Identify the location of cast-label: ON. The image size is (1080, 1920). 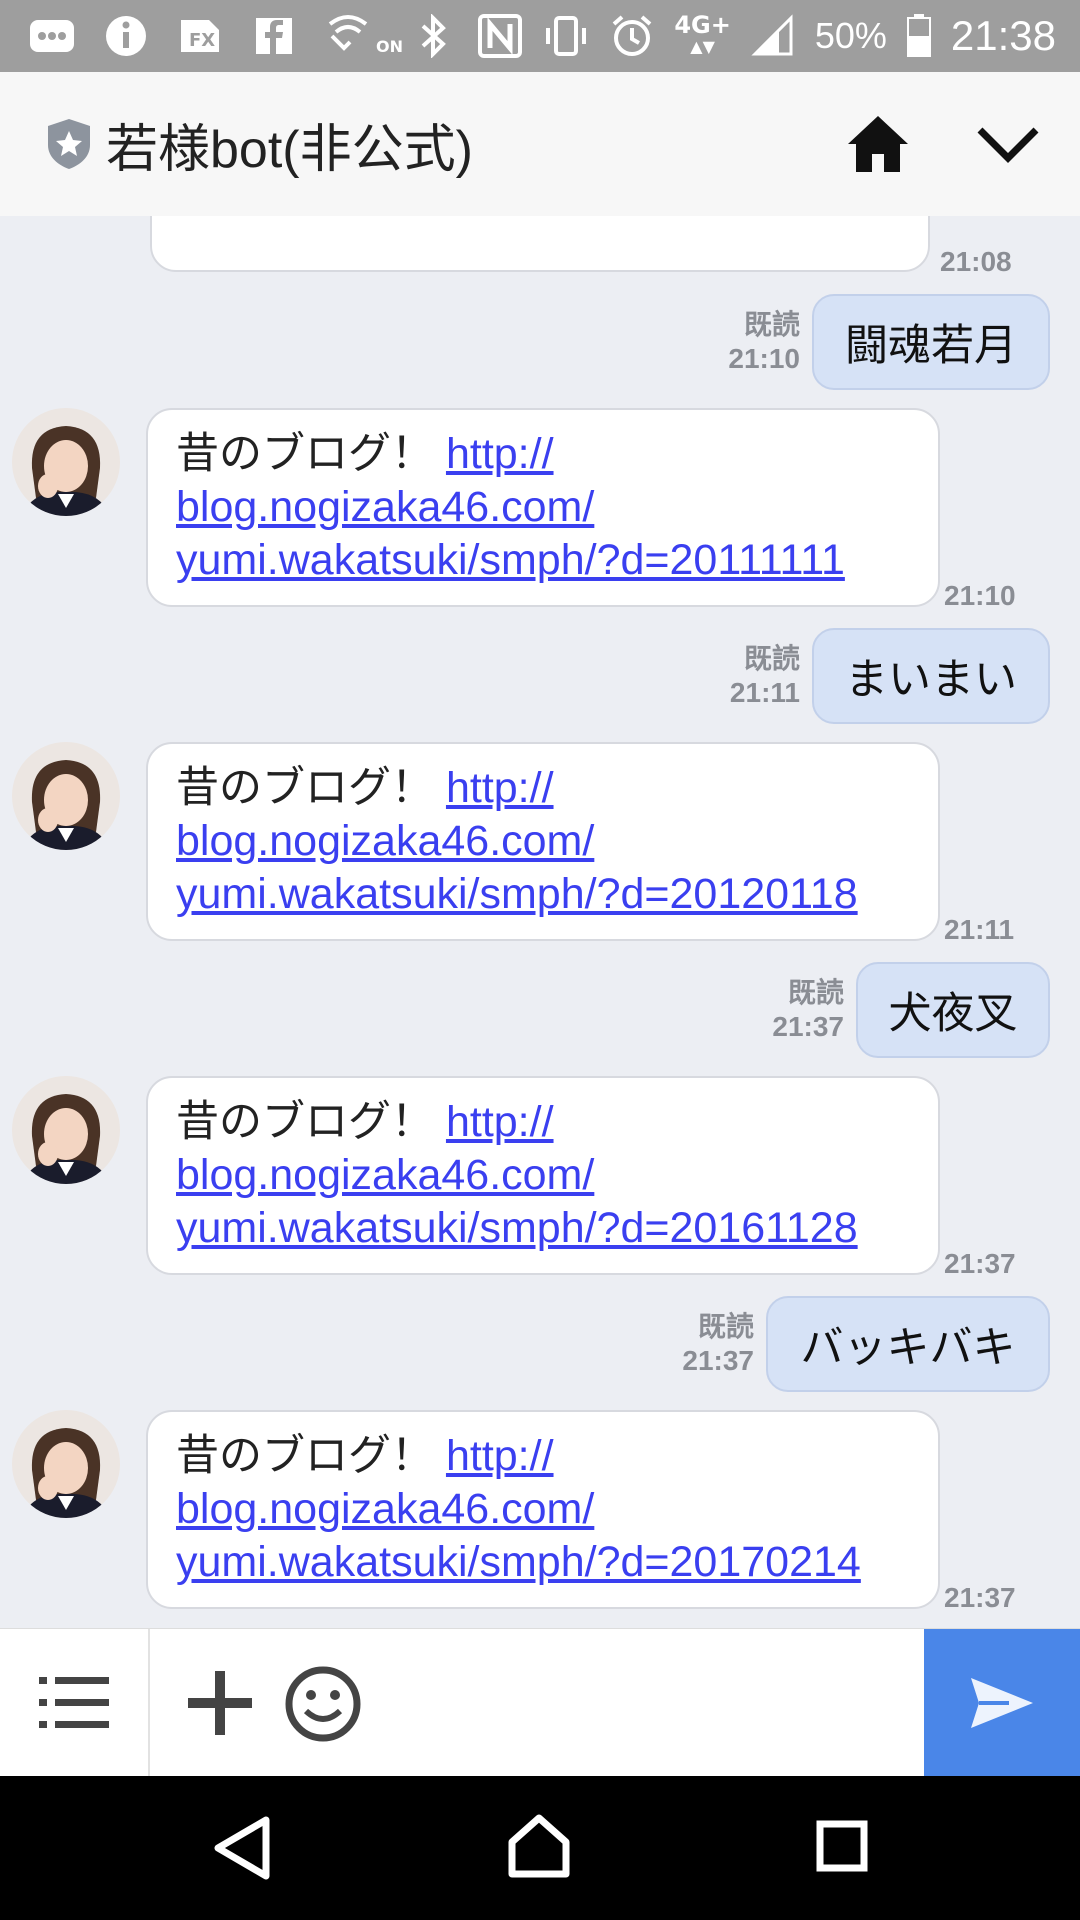
(389, 46).